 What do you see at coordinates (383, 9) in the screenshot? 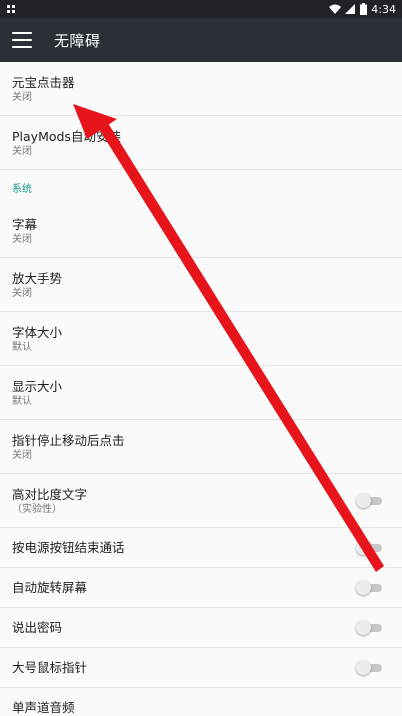
I see `status-time: 4:34` at bounding box center [383, 9].